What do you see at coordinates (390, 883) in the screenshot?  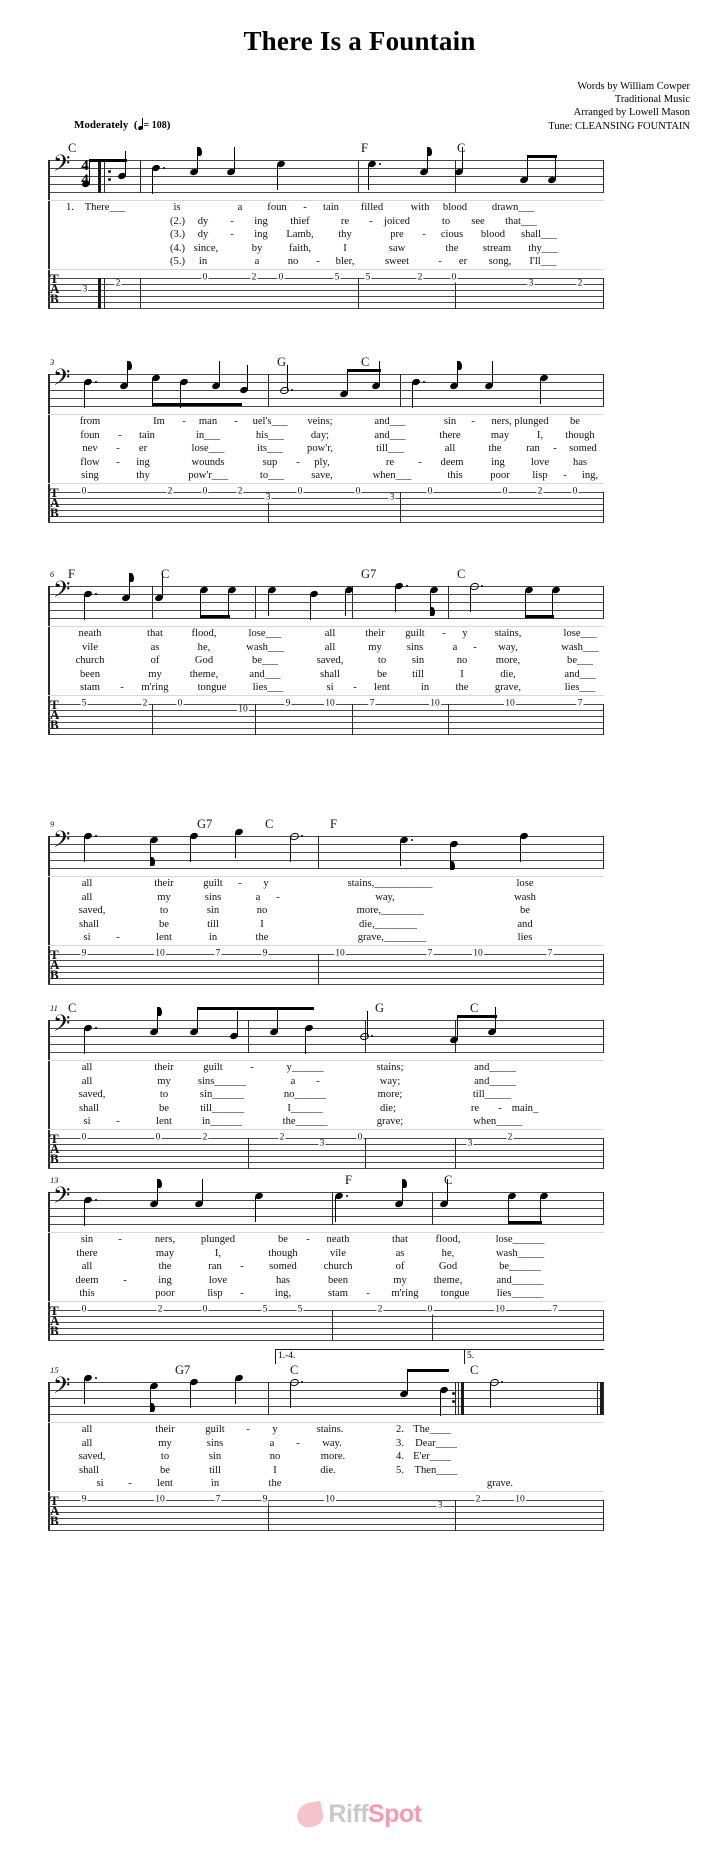 I see `lyric-syllable: stains,___________` at bounding box center [390, 883].